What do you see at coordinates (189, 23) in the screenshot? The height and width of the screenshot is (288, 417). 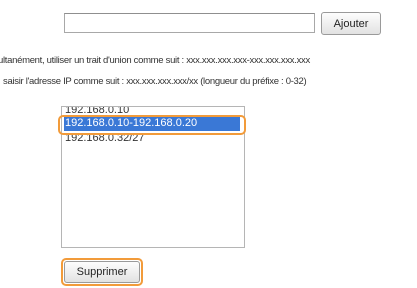 I see `ip-address-input` at bounding box center [189, 23].